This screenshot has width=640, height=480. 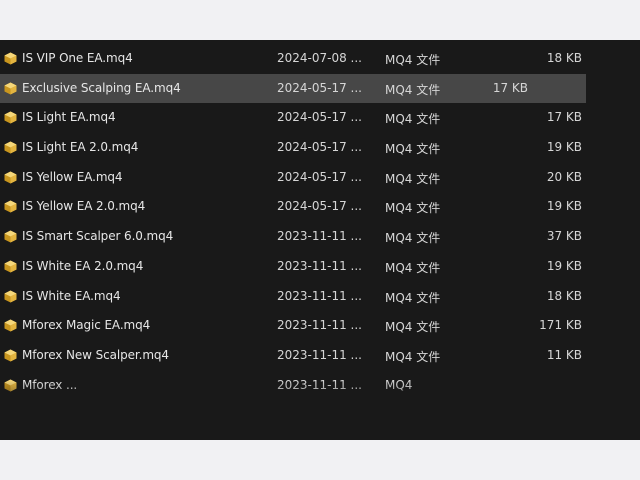 What do you see at coordinates (560, 325) in the screenshot?
I see `file-size: 171 KB` at bounding box center [560, 325].